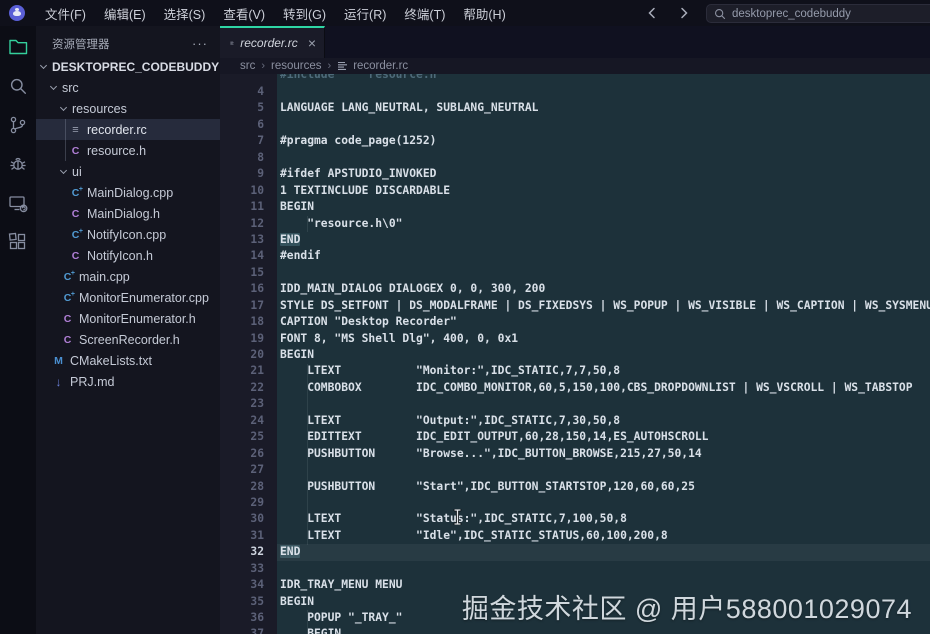 This screenshot has height=634, width=930. What do you see at coordinates (304, 13) in the screenshot?
I see `menu-item: 转到(G)` at bounding box center [304, 13].